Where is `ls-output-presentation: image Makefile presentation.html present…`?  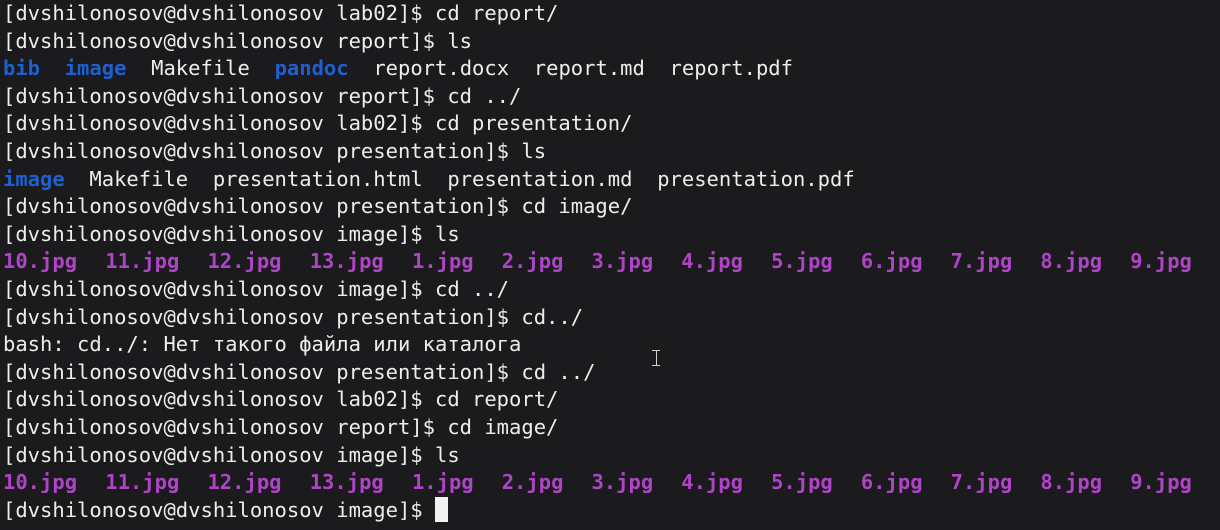 ls-output-presentation: image Makefile presentation.html present… is located at coordinates (610, 180).